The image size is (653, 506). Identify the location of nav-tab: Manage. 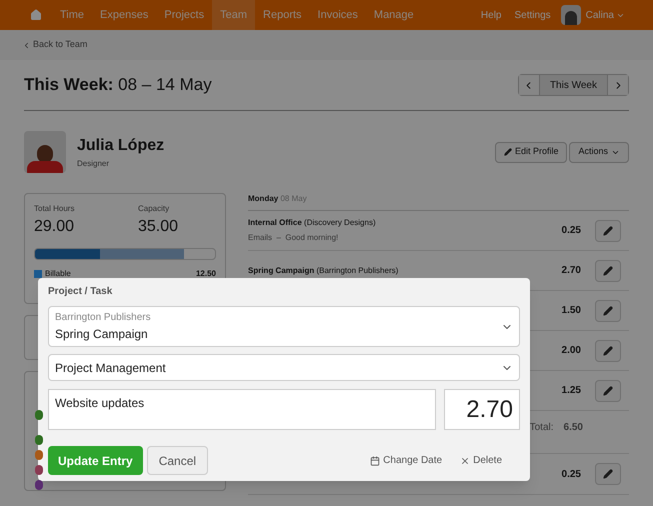
(394, 15).